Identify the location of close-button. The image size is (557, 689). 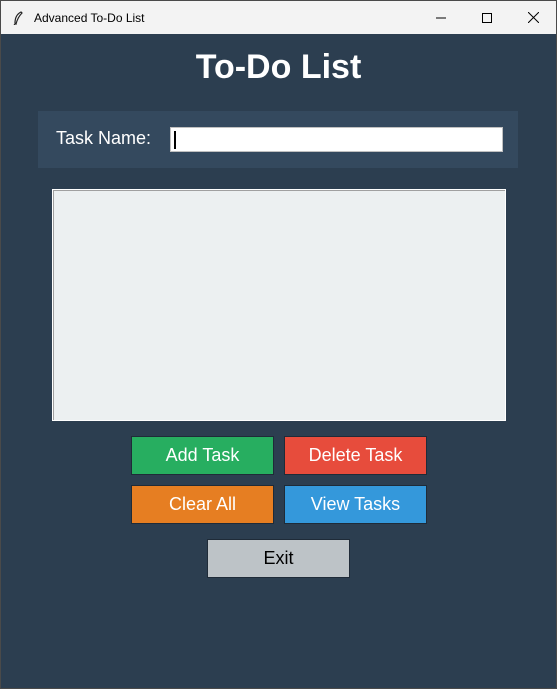
(533, 17).